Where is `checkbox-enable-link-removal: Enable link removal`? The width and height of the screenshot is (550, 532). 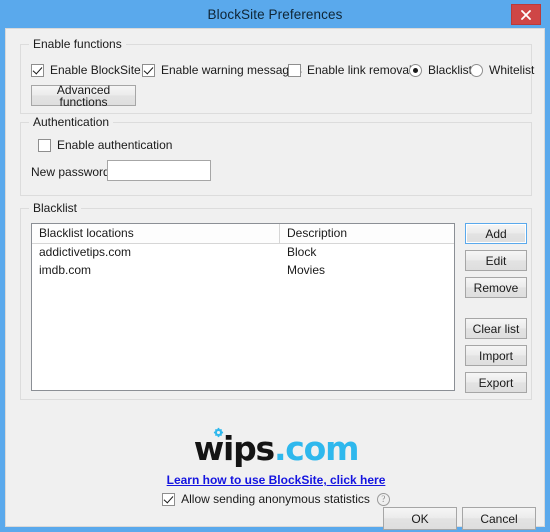 checkbox-enable-link-removal: Enable link removal is located at coordinates (350, 70).